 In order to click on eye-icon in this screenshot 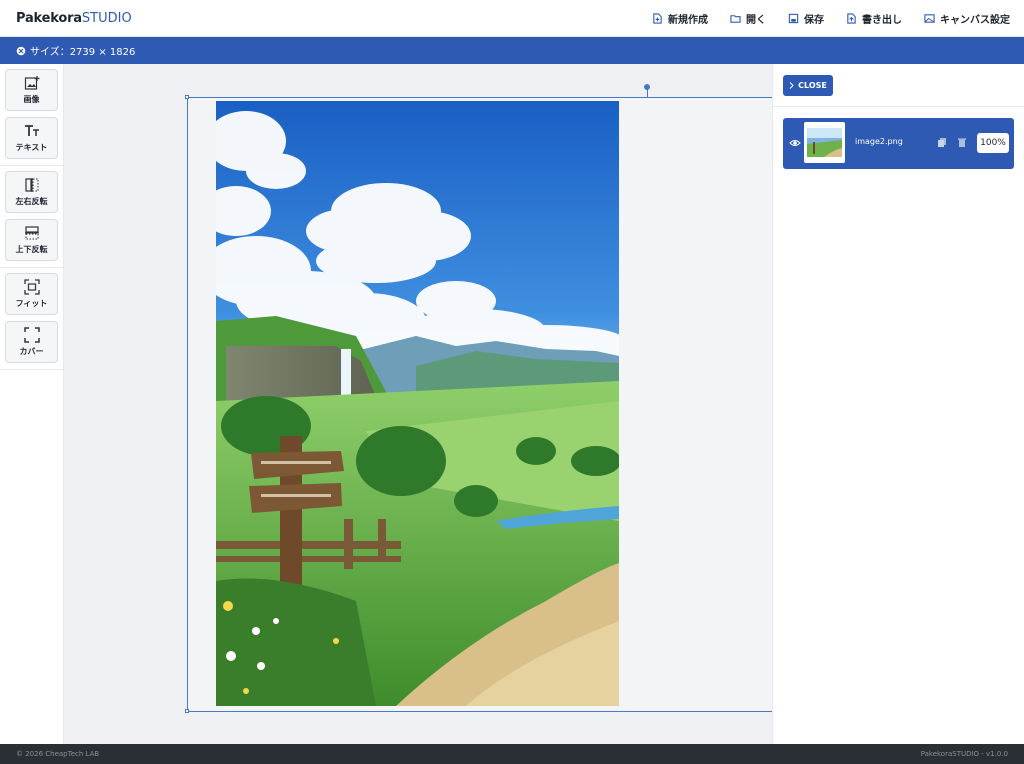, I will do `click(795, 143)`.